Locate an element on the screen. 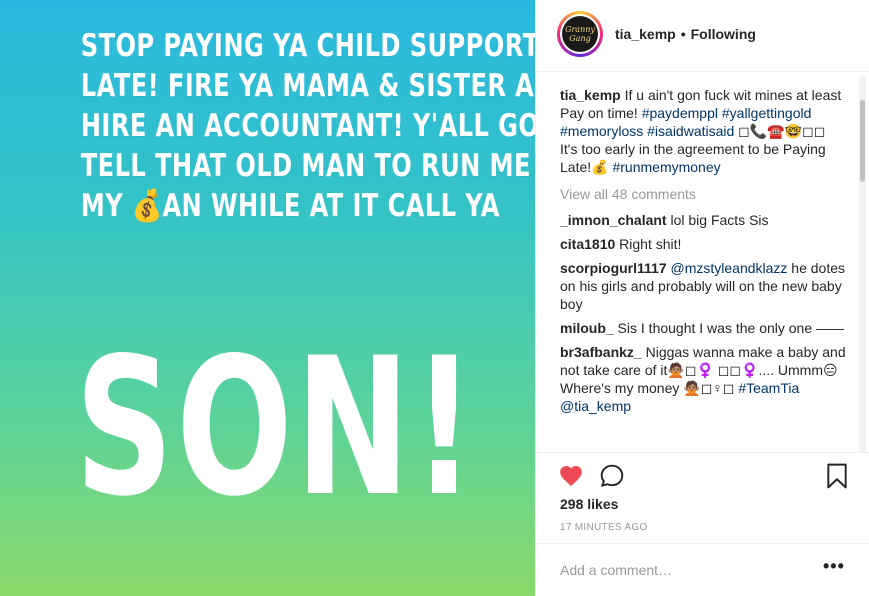  story-line: MY 💰AN WHILE AT IT CALL YA is located at coordinates (290, 206).